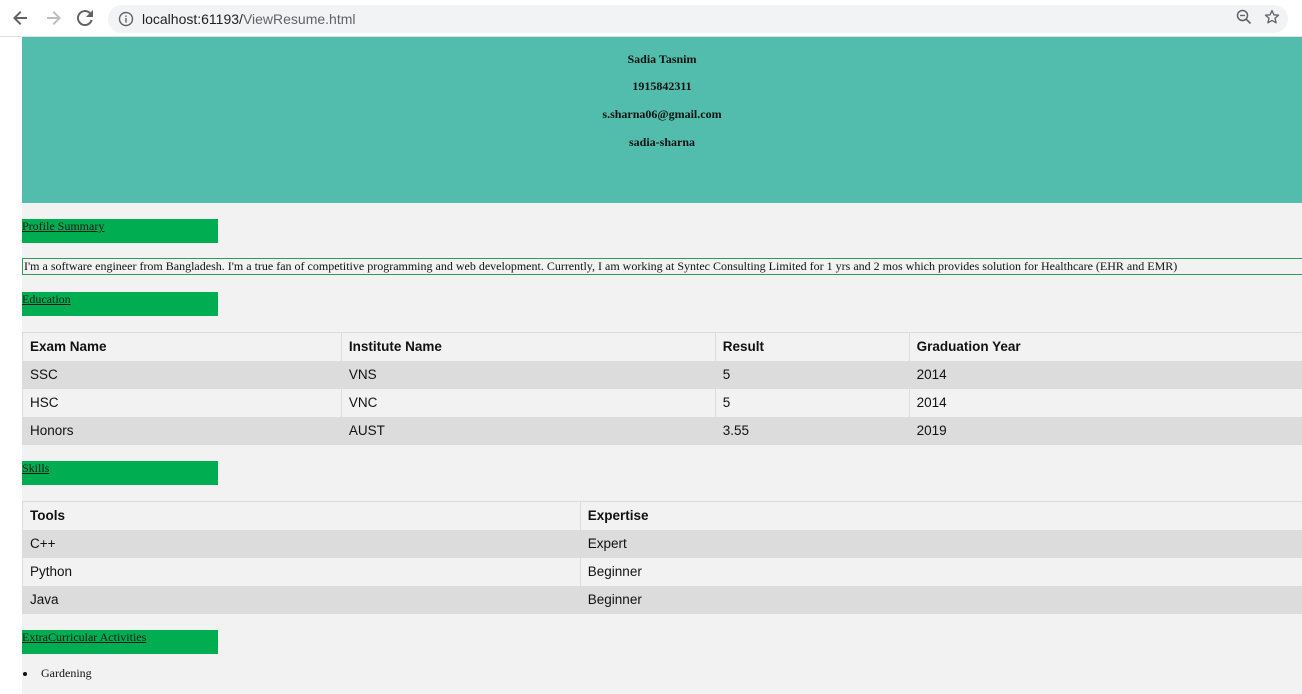 This screenshot has width=1302, height=694. I want to click on address-bar: localhost:61193/ViewResume.html, so click(698, 19).